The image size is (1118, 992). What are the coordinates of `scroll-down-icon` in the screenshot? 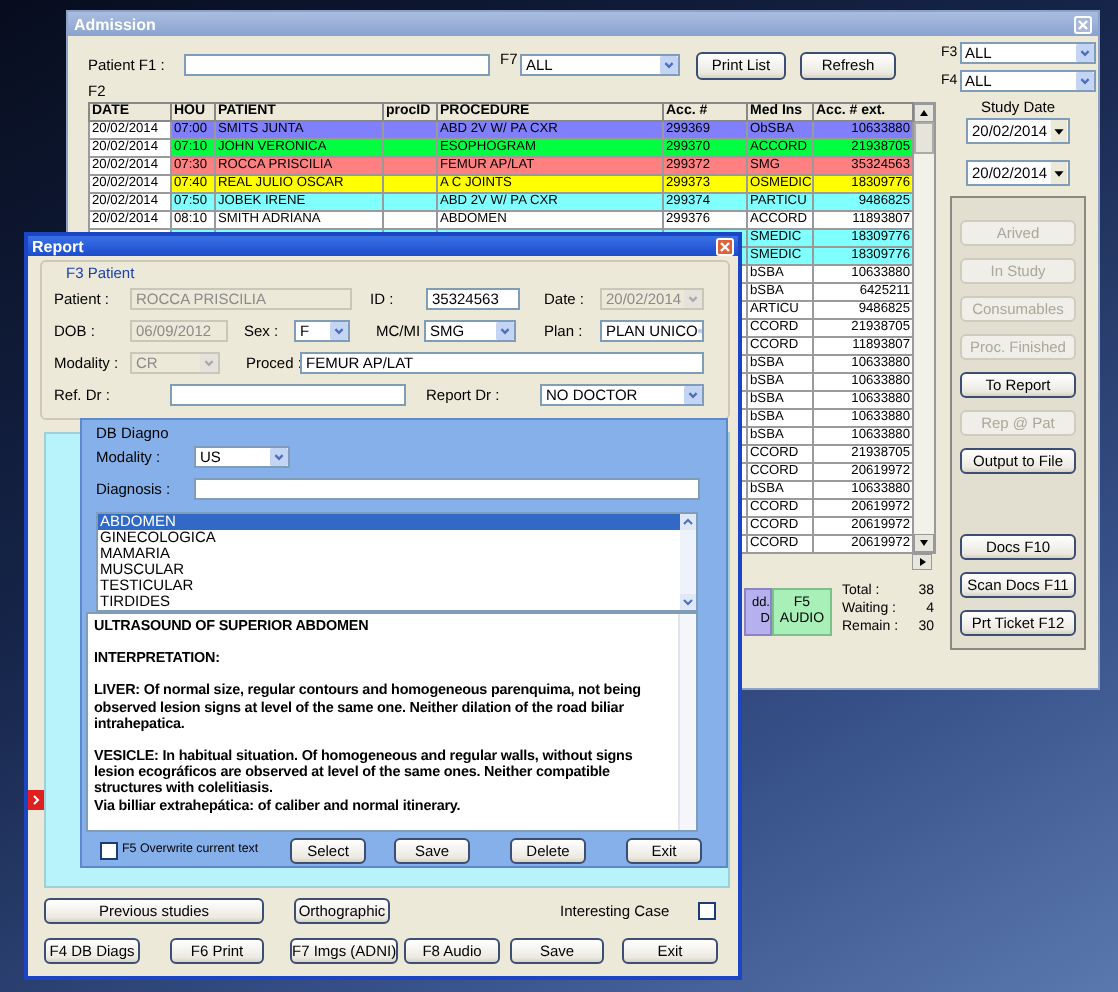 It's located at (924, 543).